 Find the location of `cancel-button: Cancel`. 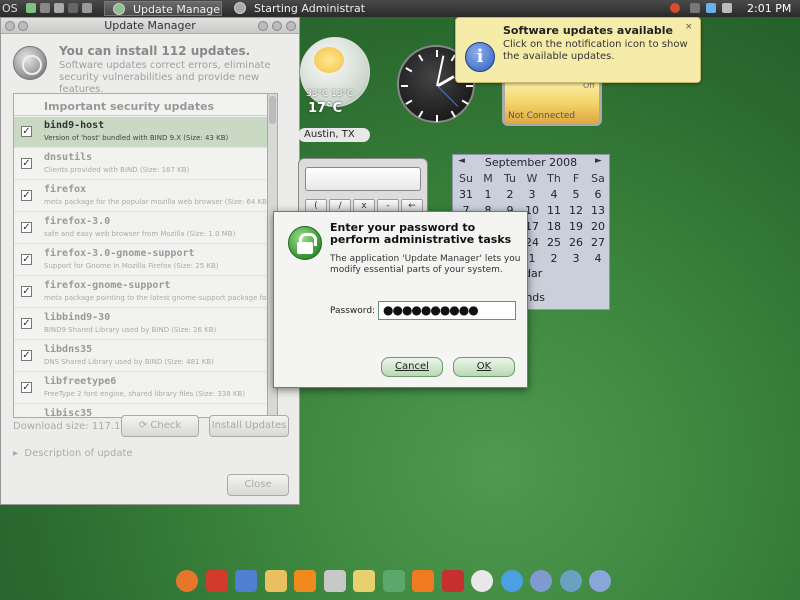

cancel-button: Cancel is located at coordinates (412, 367).